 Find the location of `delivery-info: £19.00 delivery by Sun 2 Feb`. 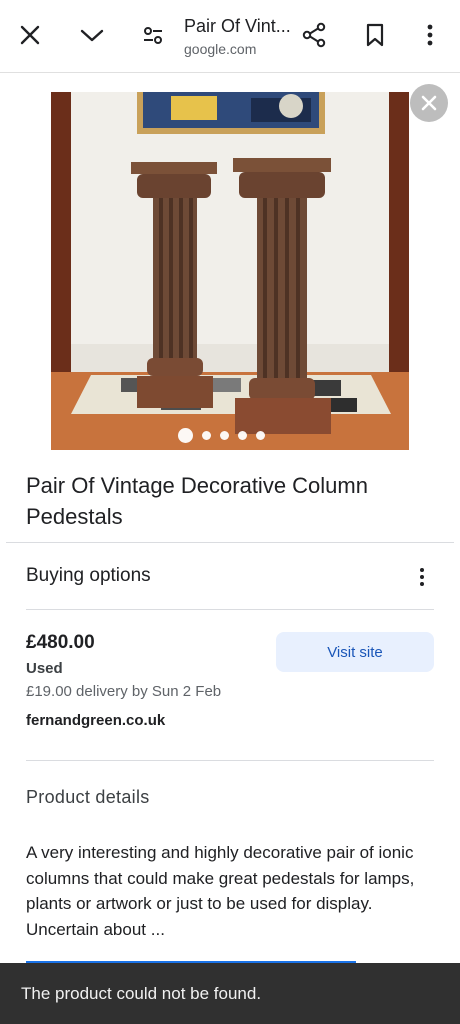

delivery-info: £19.00 delivery by Sun 2 Feb is located at coordinates (124, 691).